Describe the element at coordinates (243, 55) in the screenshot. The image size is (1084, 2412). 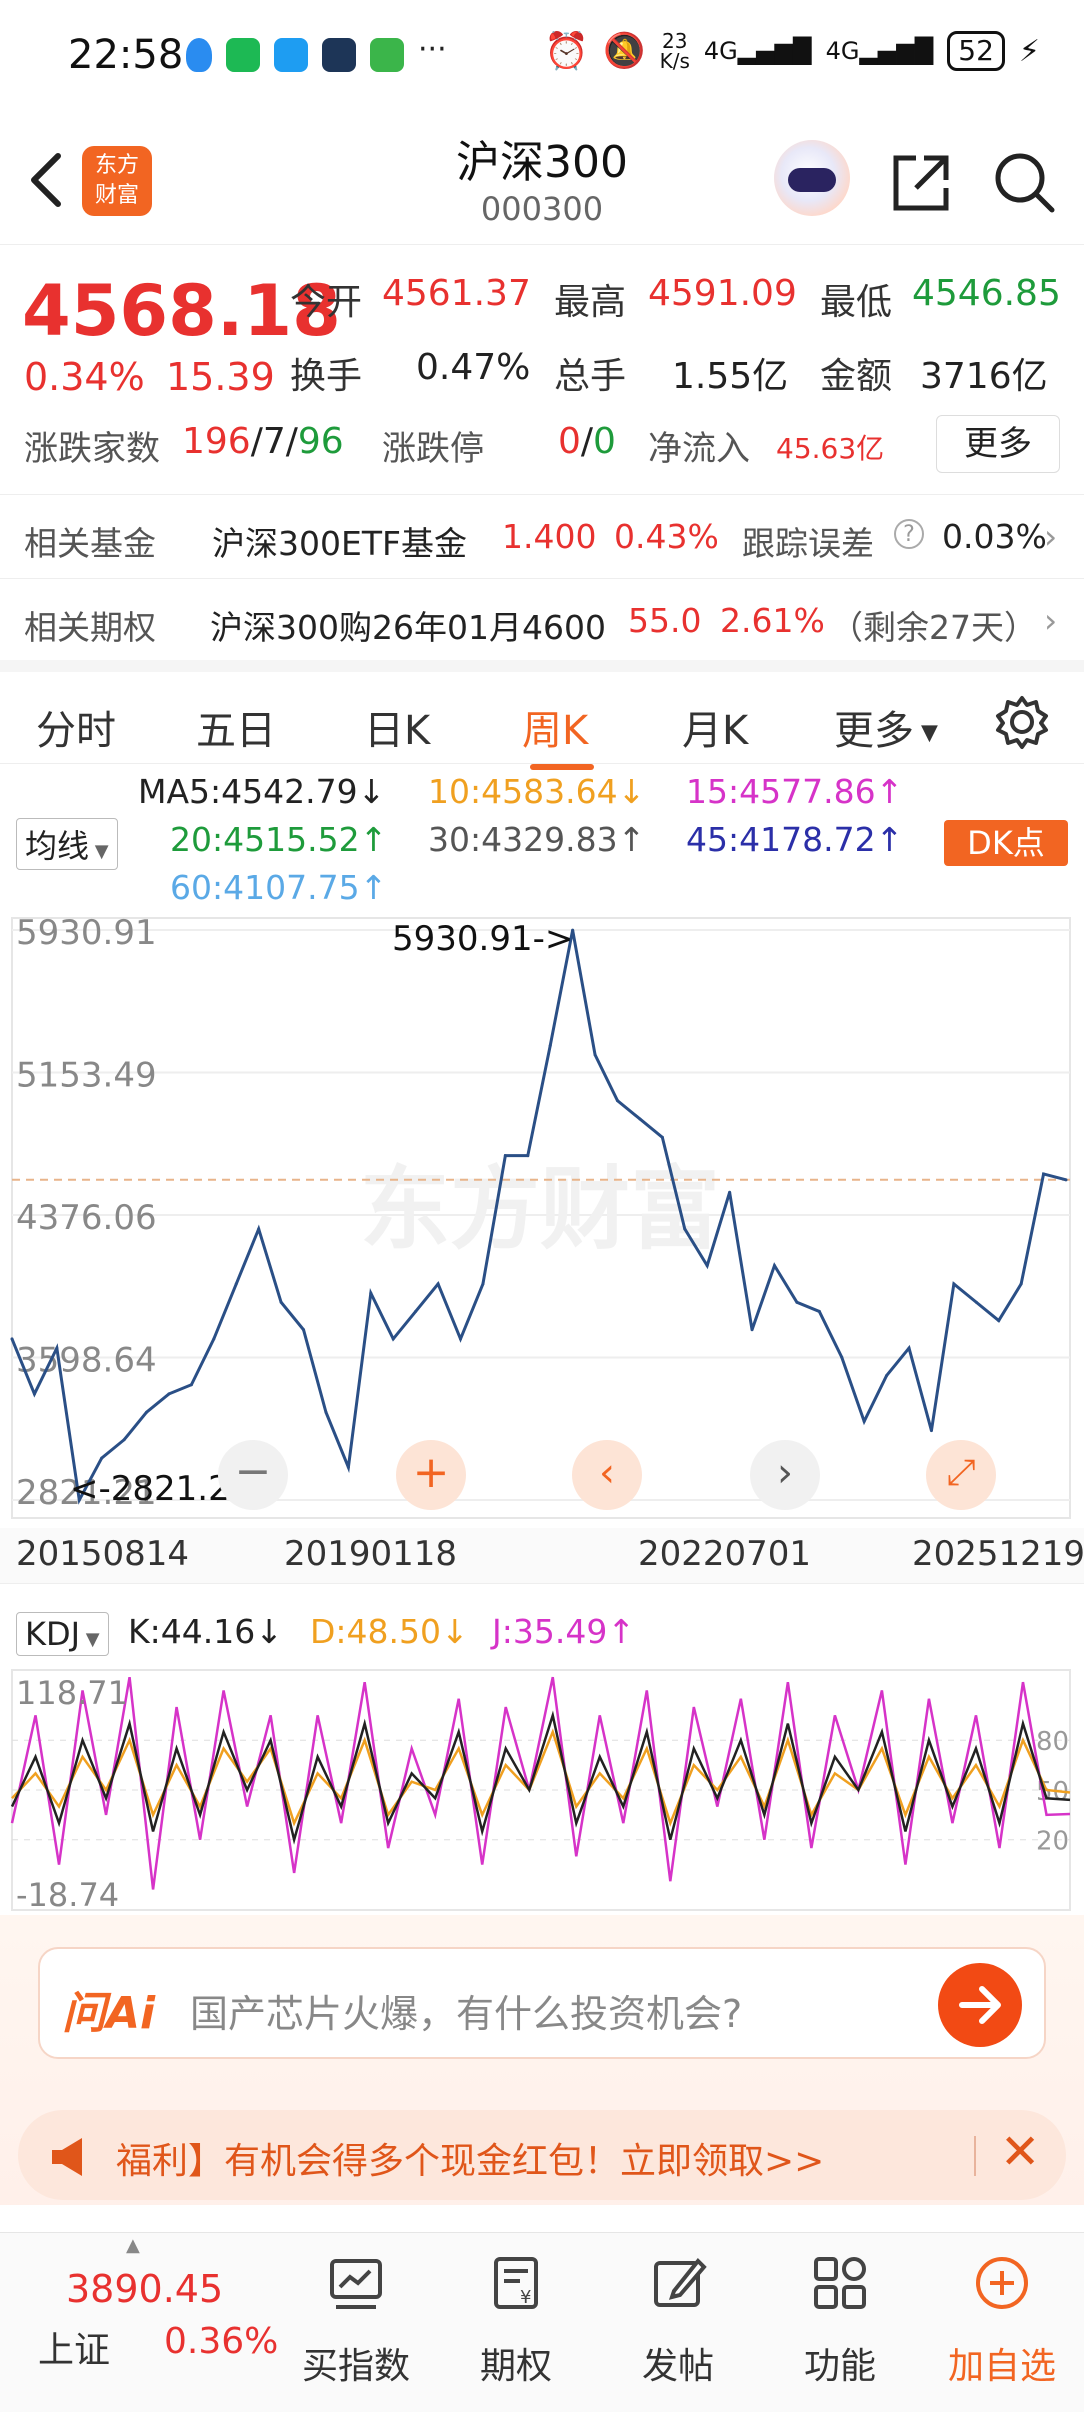
I see `wechat-icon` at that location.